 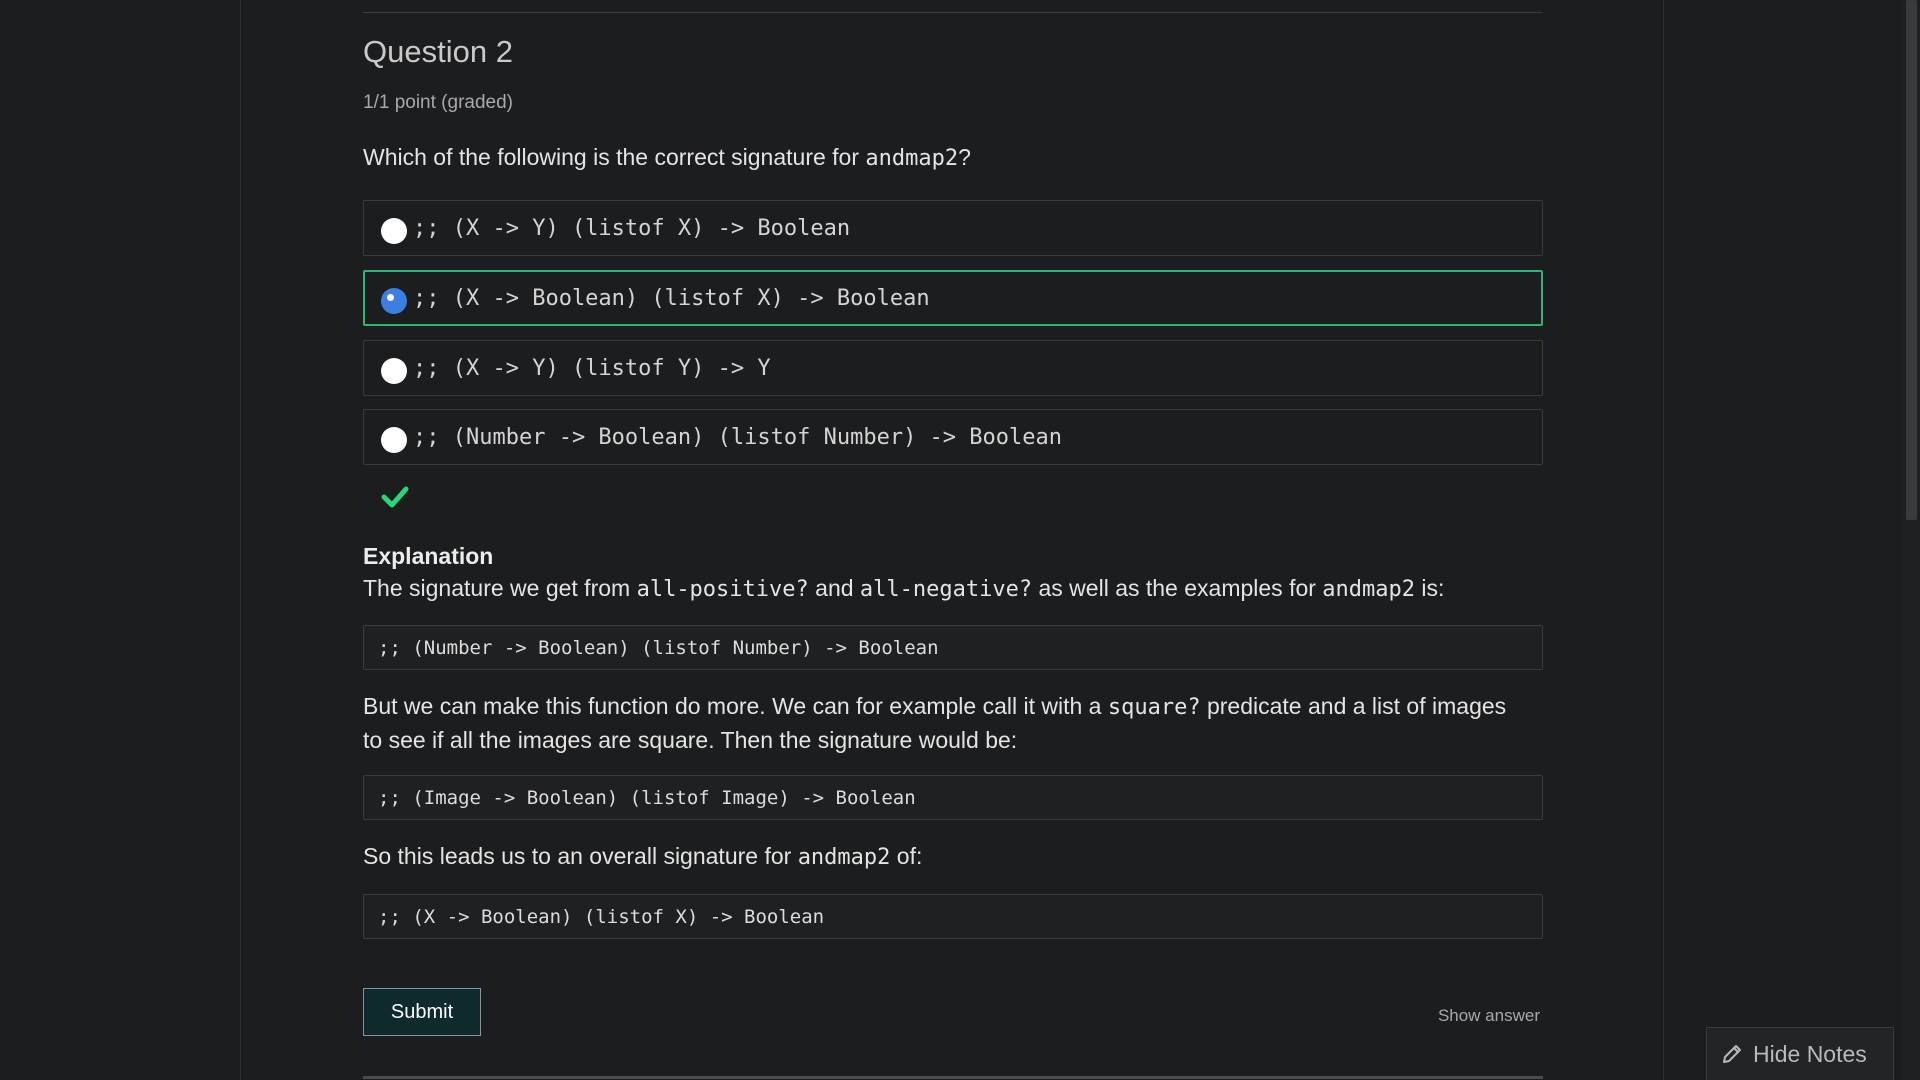 What do you see at coordinates (632, 228) in the screenshot?
I see `option-label: ;; (X -> Y) (listof X) -> Boolean` at bounding box center [632, 228].